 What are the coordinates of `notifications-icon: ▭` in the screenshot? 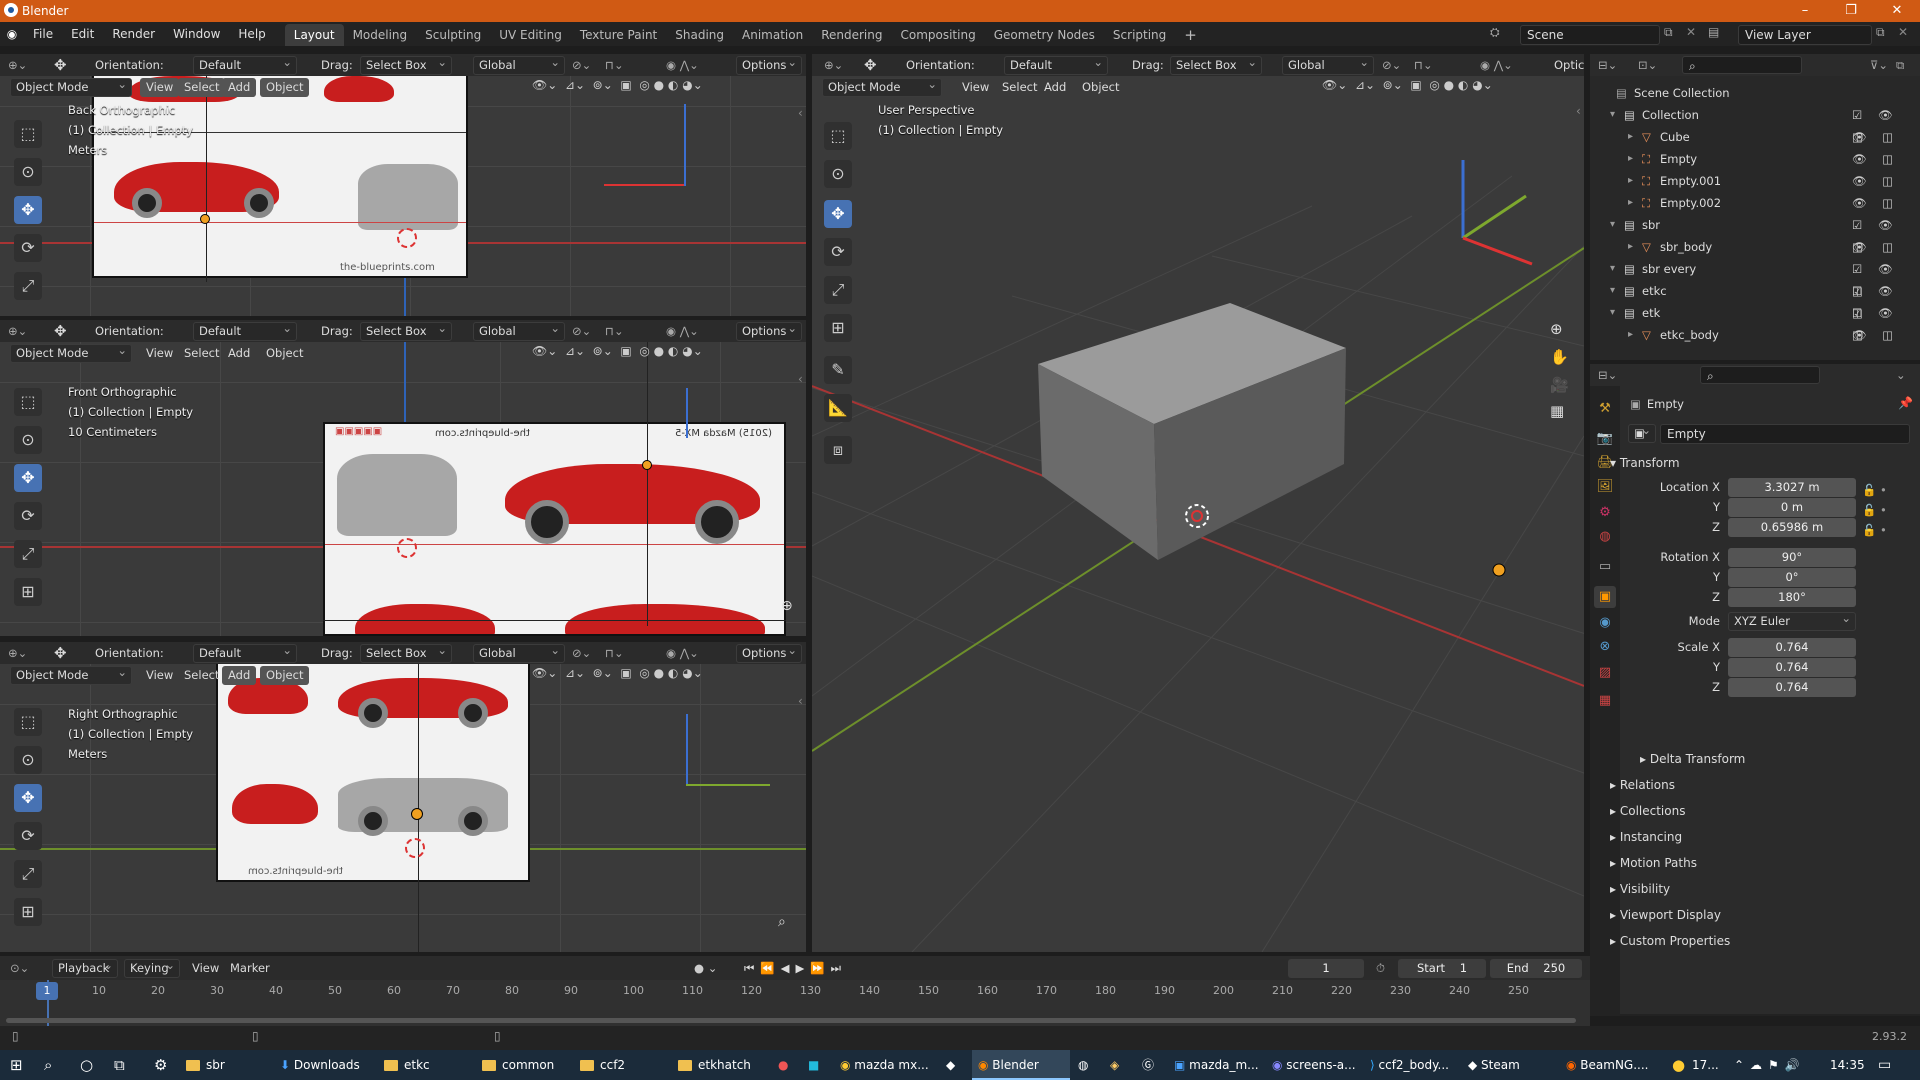 It's located at (1884, 1065).